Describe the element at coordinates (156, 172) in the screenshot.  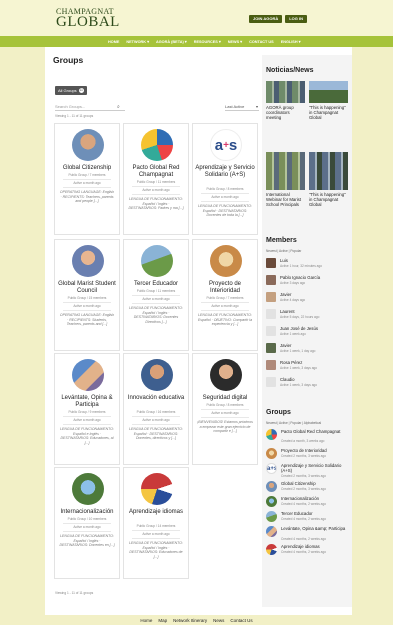
I see `group-name: Pacto Global Red Champagnat` at that location.